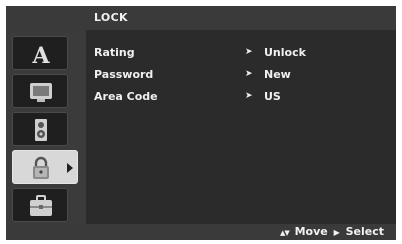  I want to click on page-title: LOCK, so click(111, 17).